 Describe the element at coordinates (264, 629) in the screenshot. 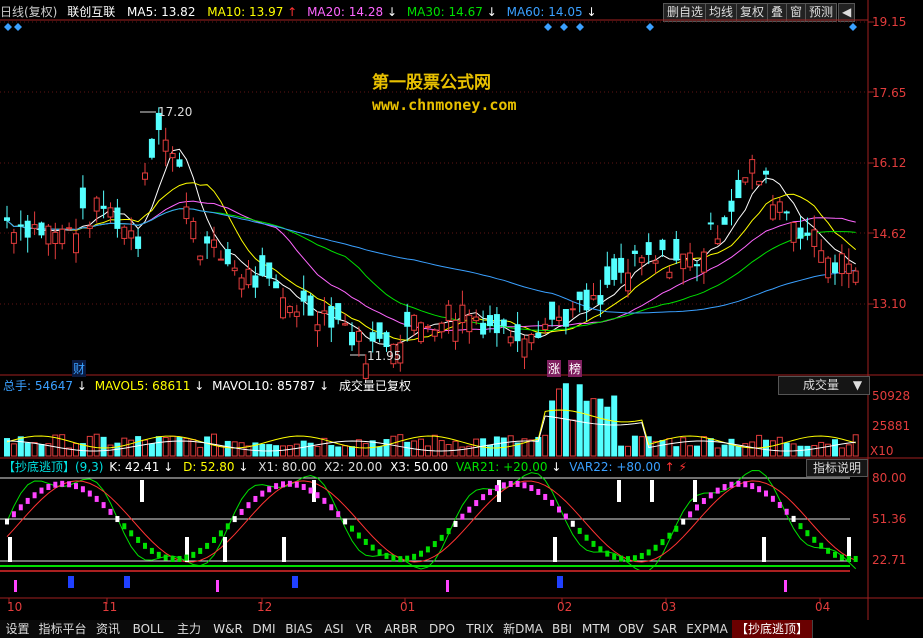

I see `tab-6: DMI` at that location.